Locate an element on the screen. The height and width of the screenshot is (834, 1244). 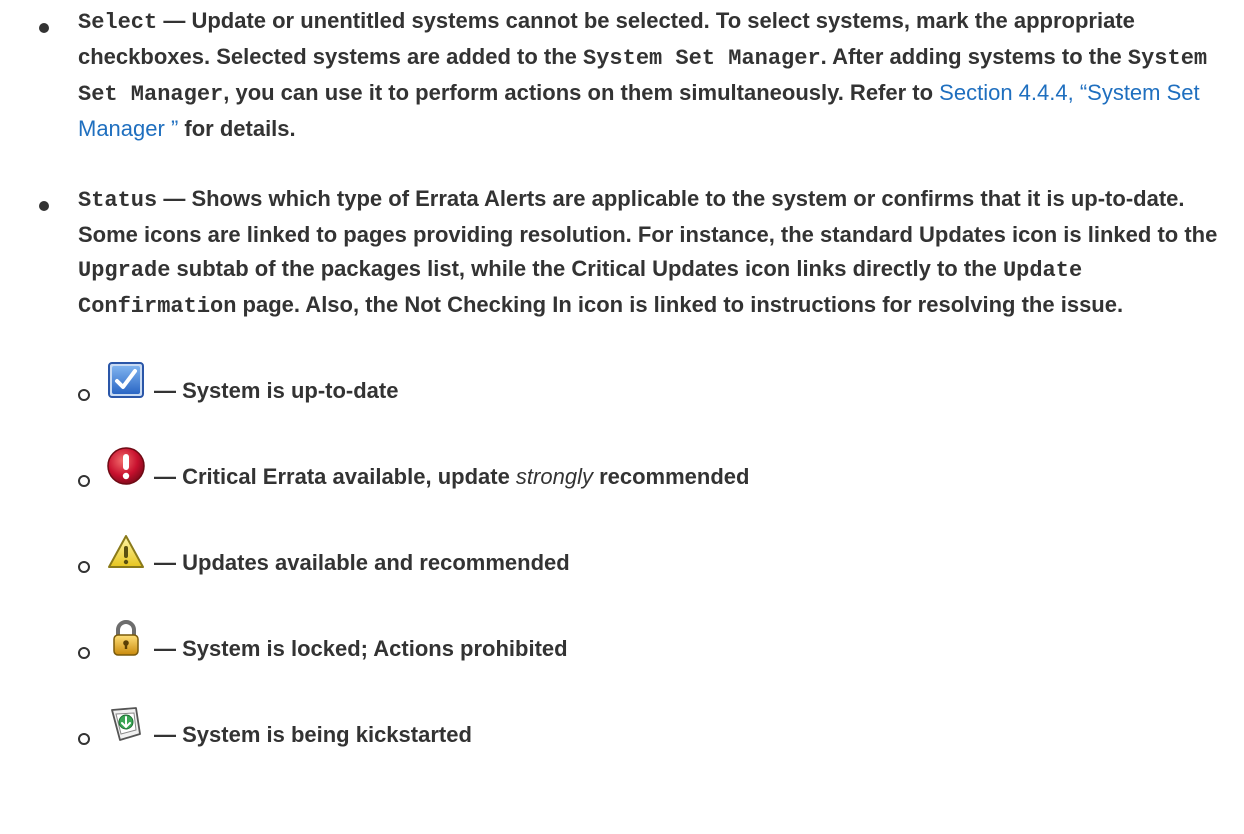
select-term: Select is located at coordinates (118, 22).